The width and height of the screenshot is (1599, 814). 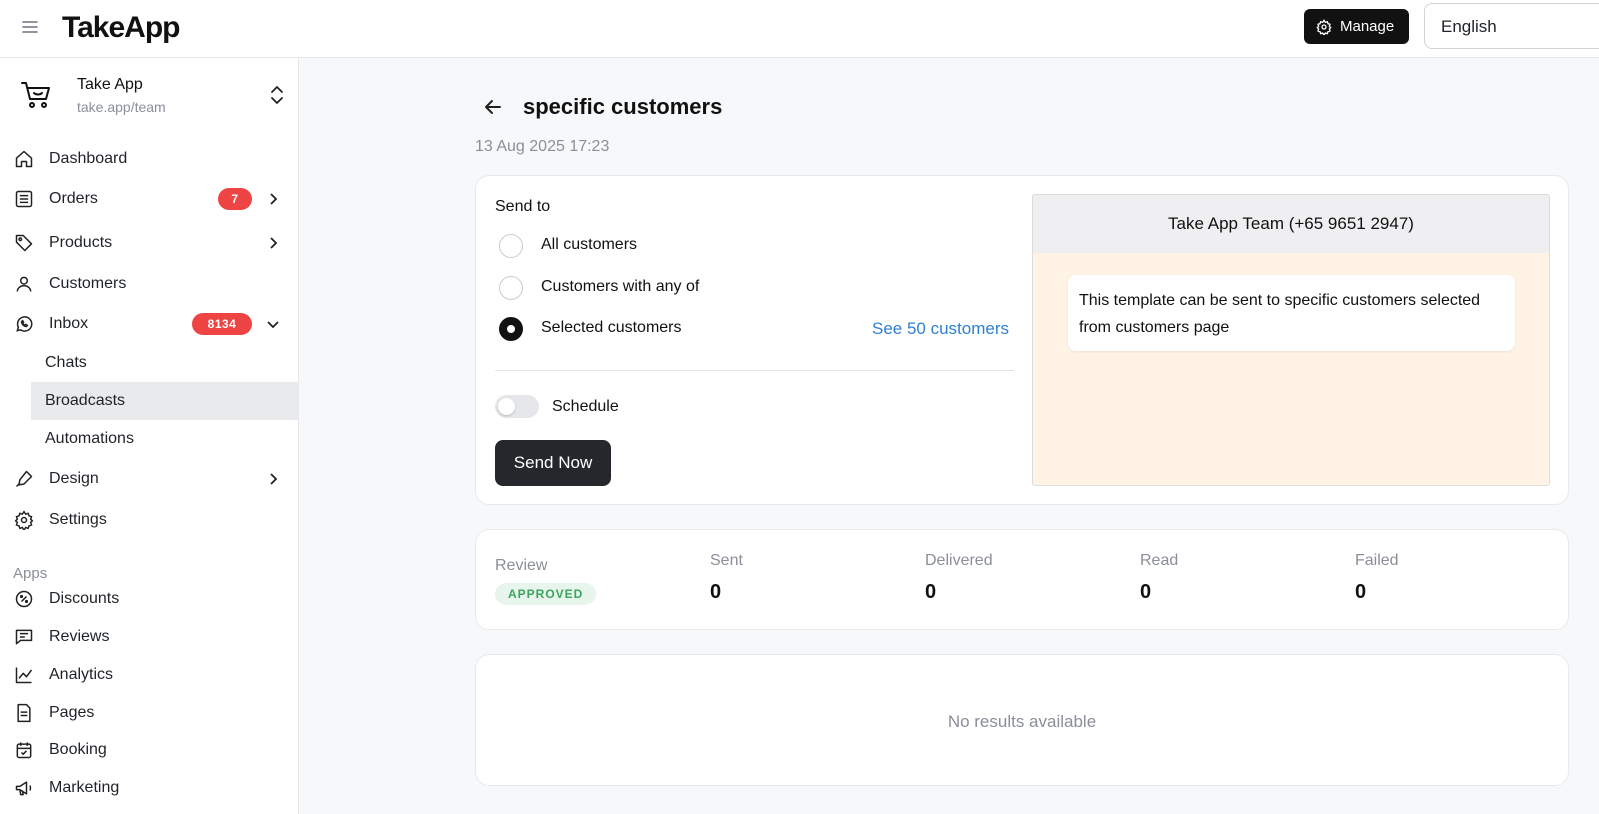 I want to click on radio-all-customers, so click(x=511, y=246).